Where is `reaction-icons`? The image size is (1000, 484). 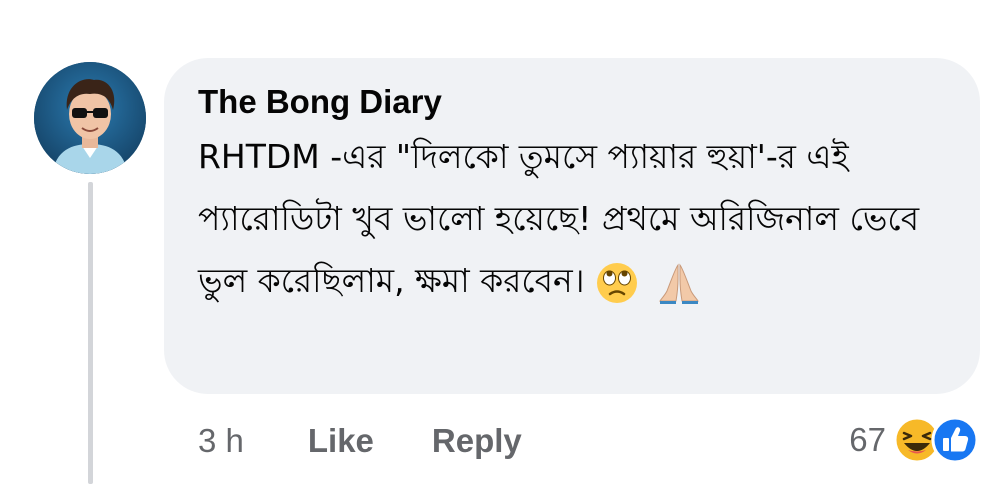 reaction-icons is located at coordinates (939, 440).